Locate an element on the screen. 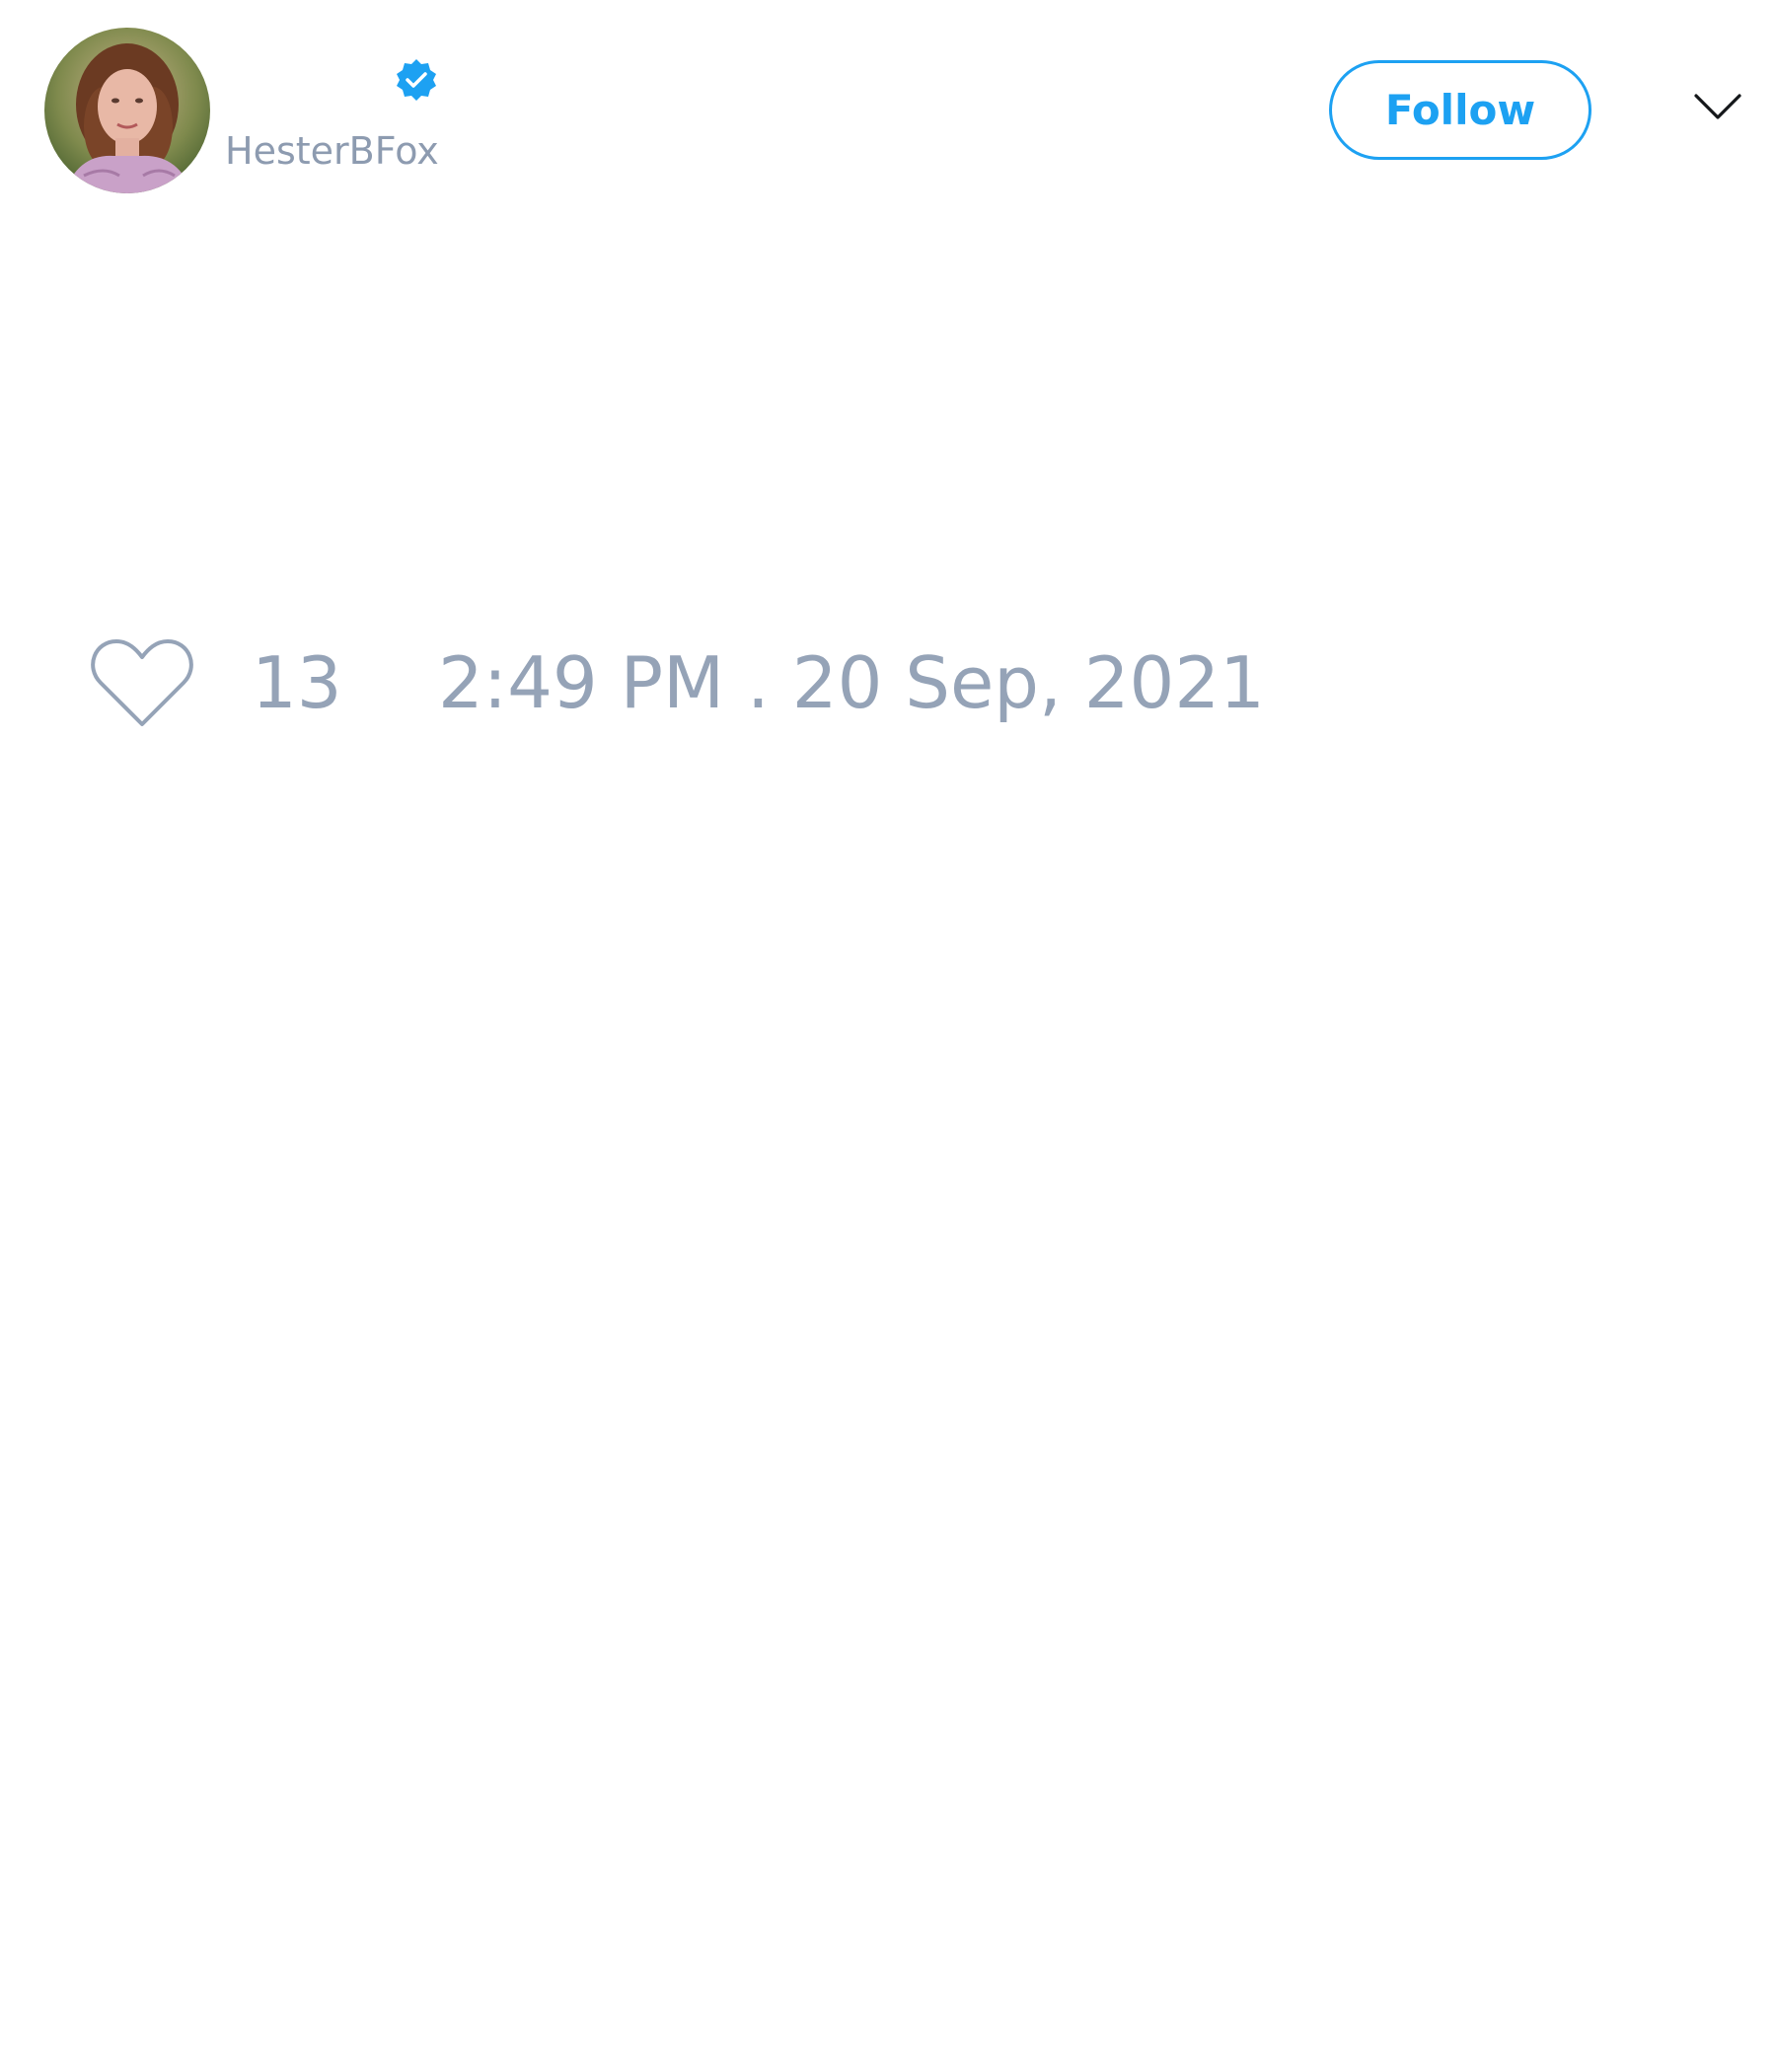 Image resolution: width=1776 pixels, height=2072 pixels. like-count: 13 is located at coordinates (297, 683).